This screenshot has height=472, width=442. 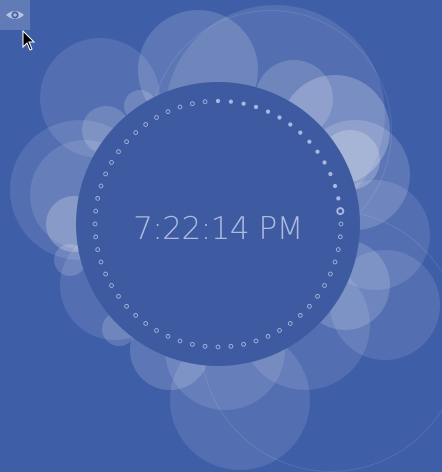 I want to click on toggle-visibility-button, so click(x=15, y=15).